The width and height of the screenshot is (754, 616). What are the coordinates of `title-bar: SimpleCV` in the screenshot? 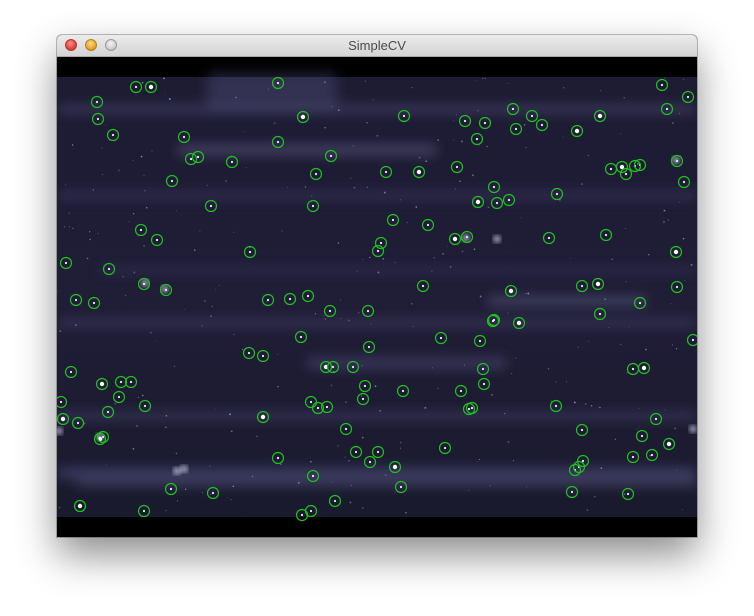 It's located at (377, 46).